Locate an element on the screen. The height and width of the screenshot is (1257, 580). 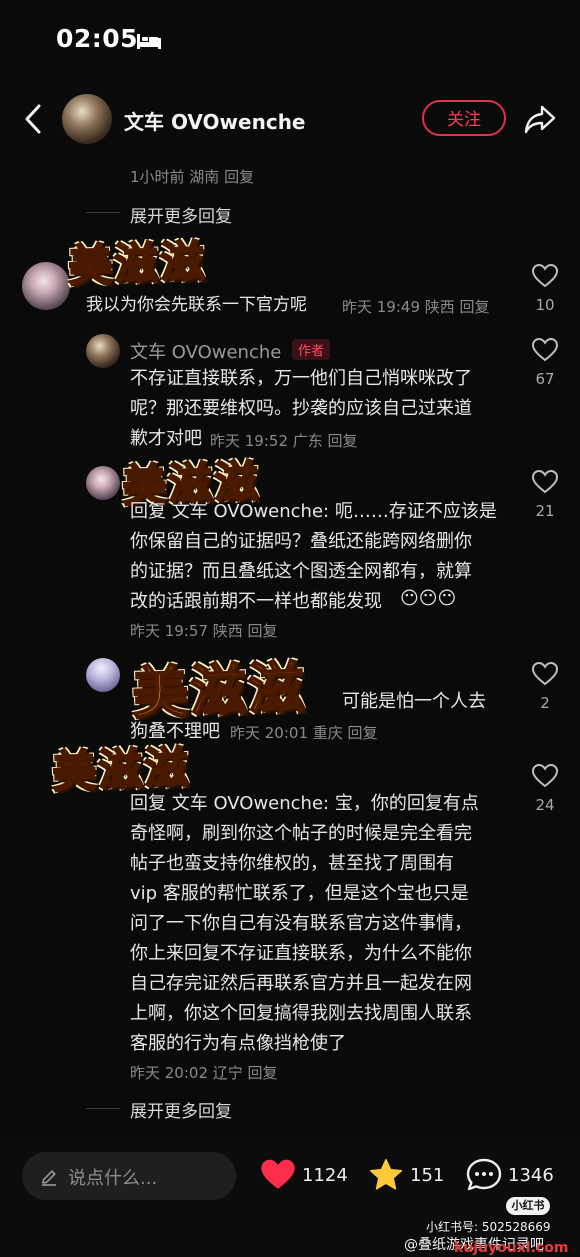
author-name: 文车 OVOwenche is located at coordinates (215, 120).